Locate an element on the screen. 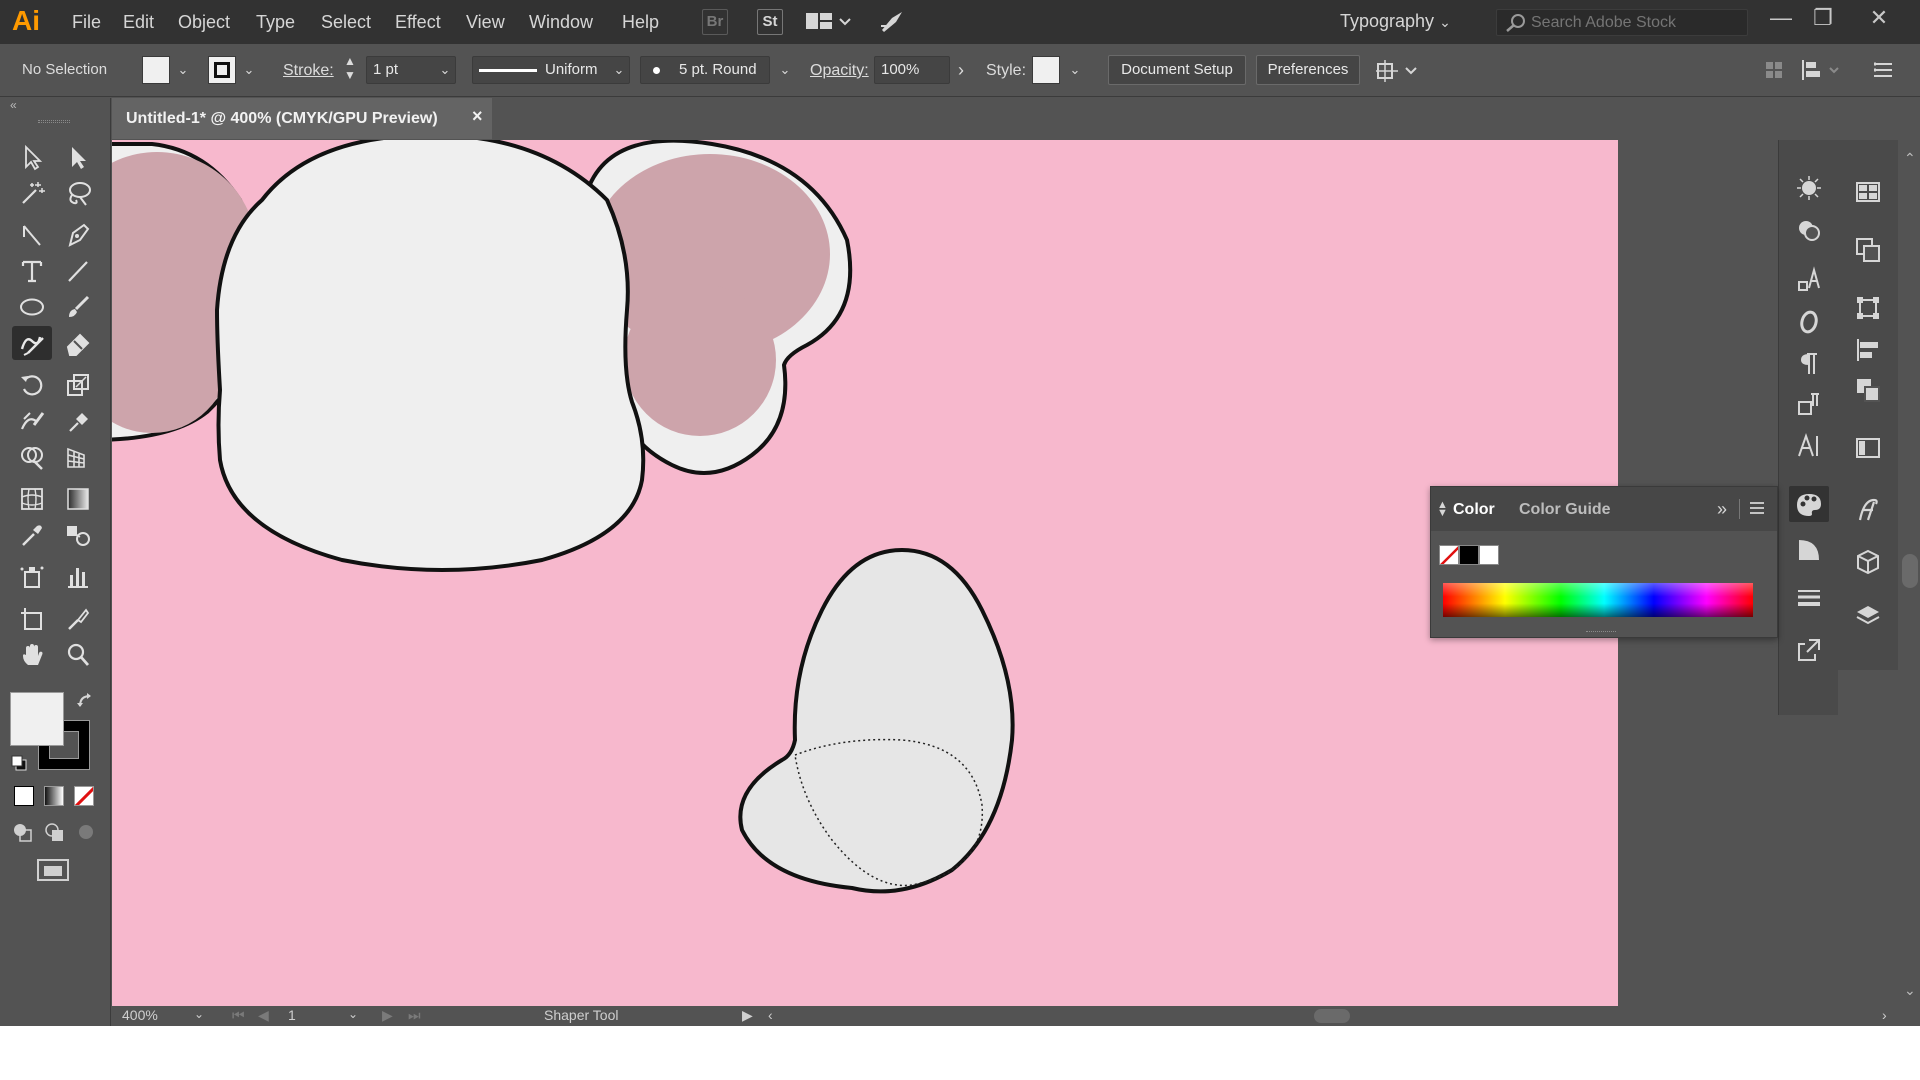 Image resolution: width=1920 pixels, height=1080 pixels. fill-color-box is located at coordinates (37, 719).